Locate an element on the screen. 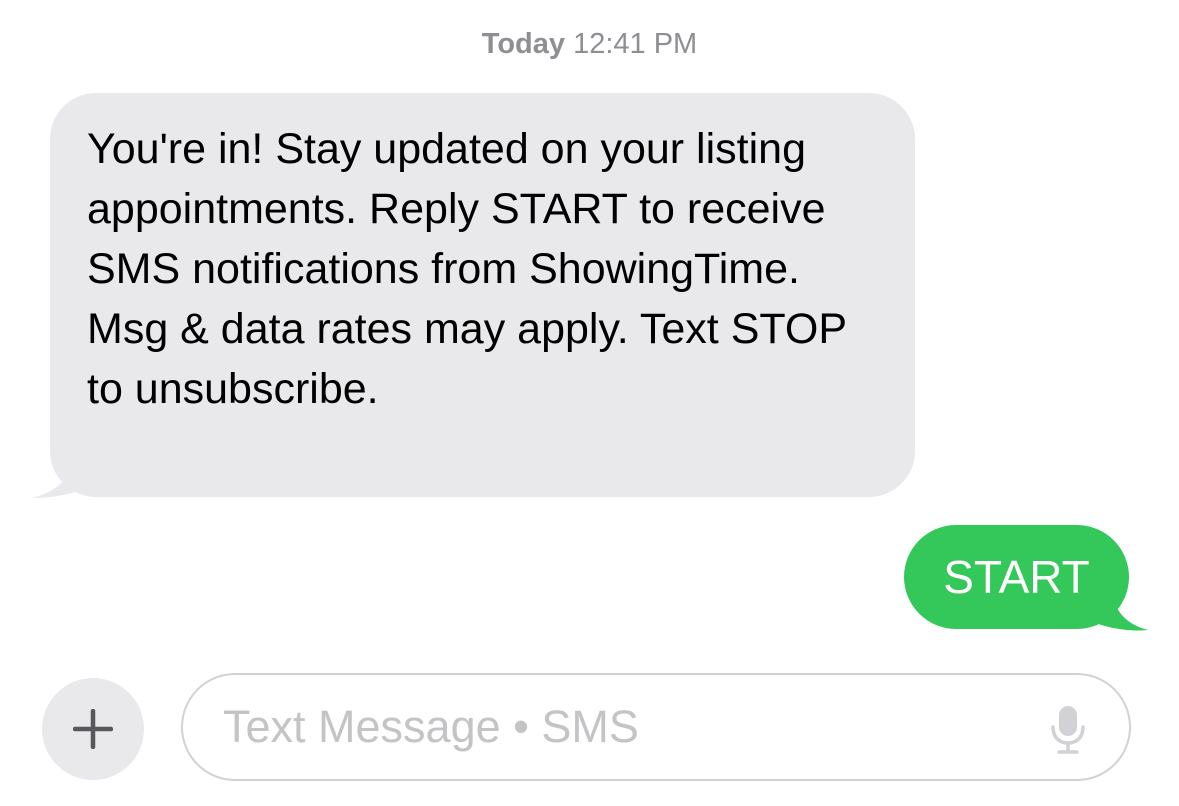  sent-message-text: START is located at coordinates (1016, 577).